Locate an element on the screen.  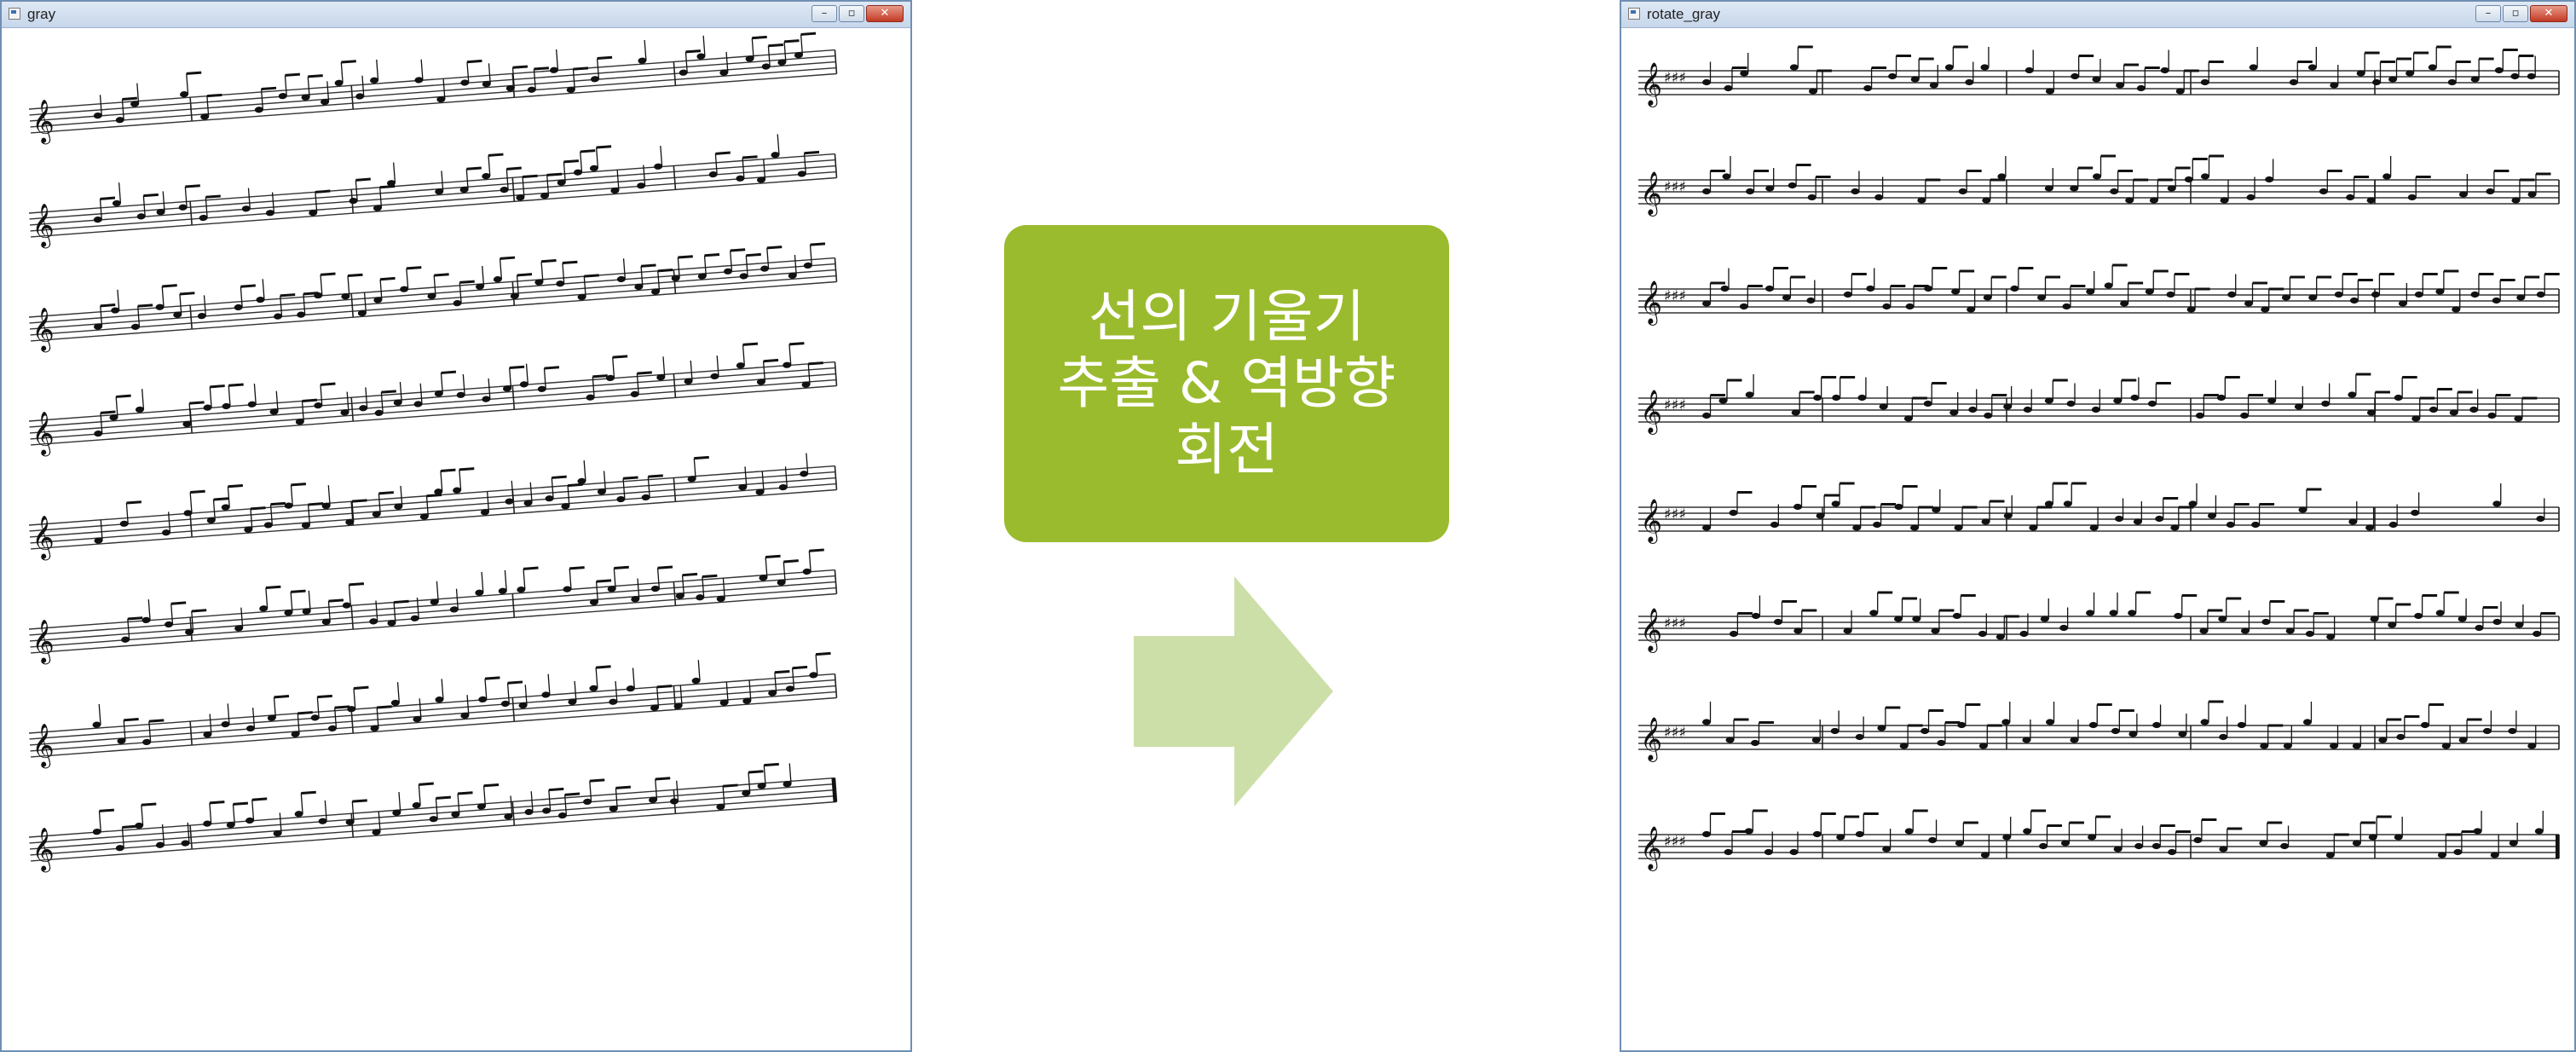
window-titlebar: gray – ▫ ✕ is located at coordinates (456, 15).